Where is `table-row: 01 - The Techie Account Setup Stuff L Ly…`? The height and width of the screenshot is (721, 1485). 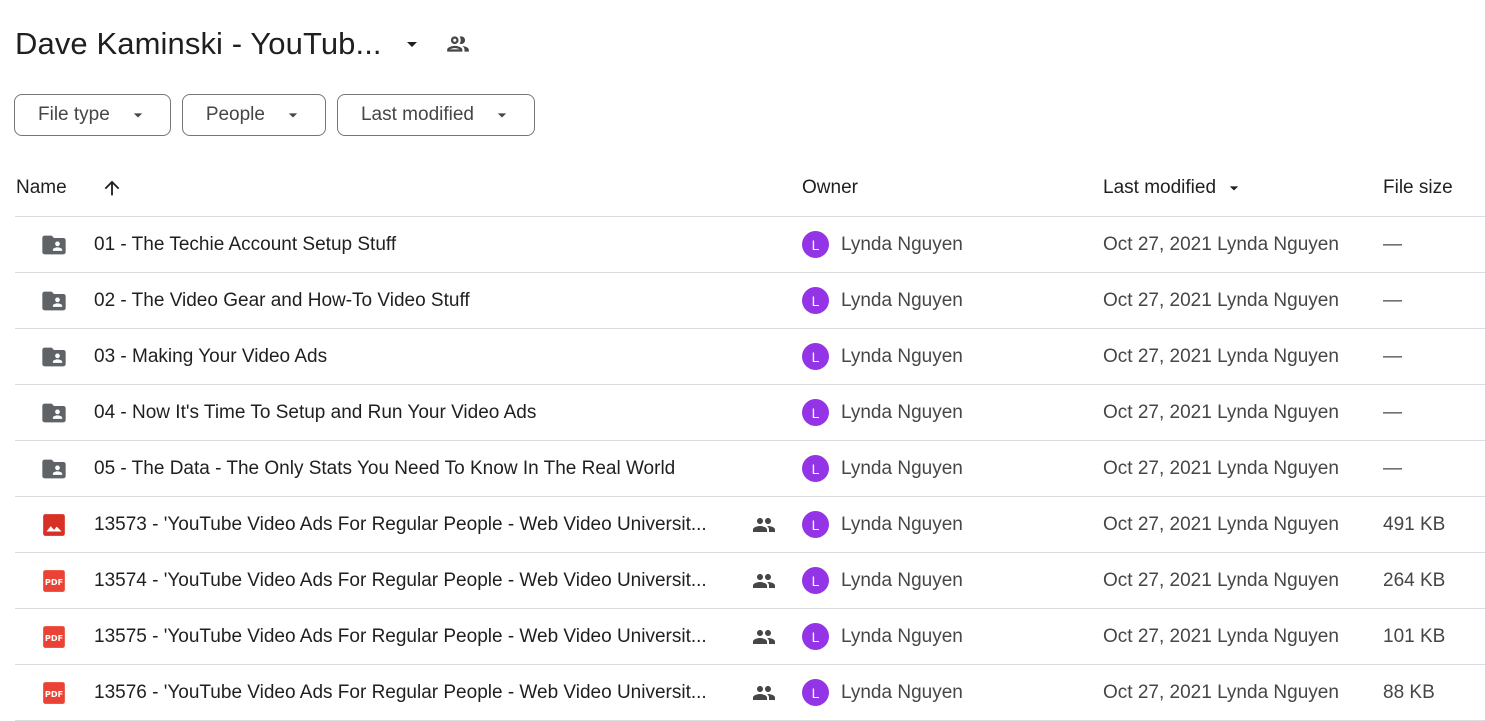
table-row: 01 - The Techie Account Setup Stuff L Ly… is located at coordinates (750, 245).